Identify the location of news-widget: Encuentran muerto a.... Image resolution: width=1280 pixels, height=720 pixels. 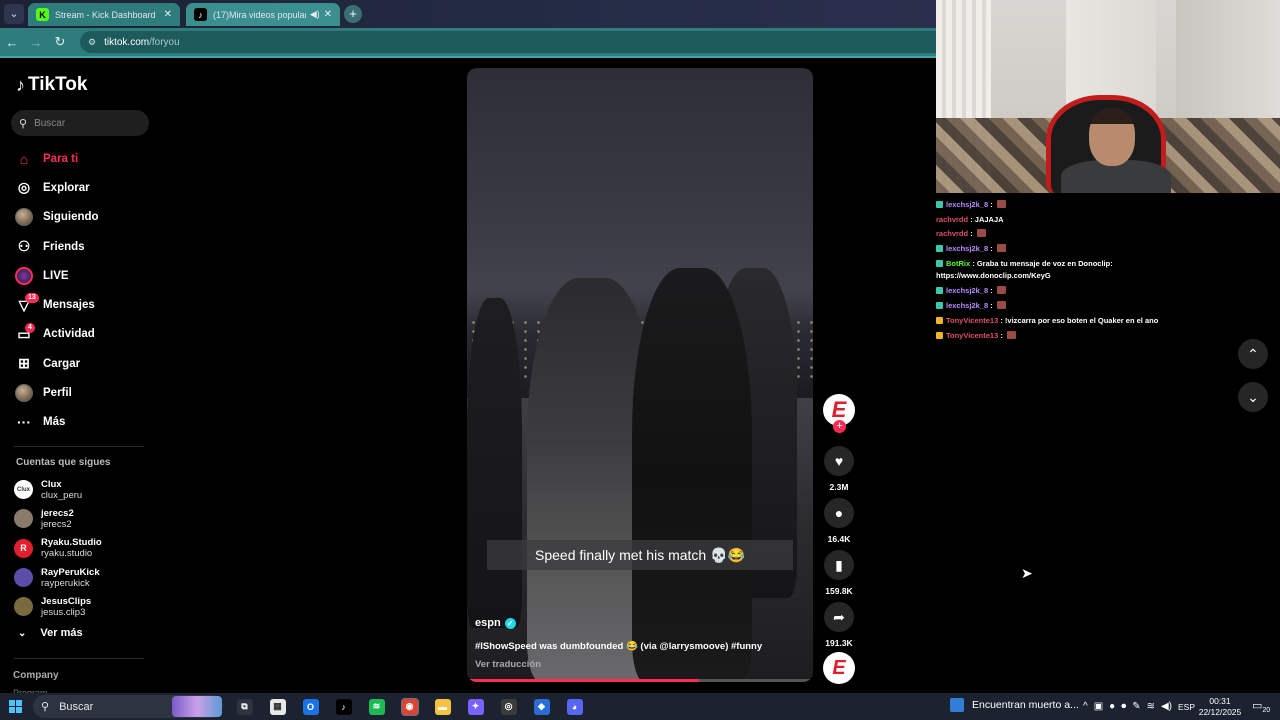
(1014, 705).